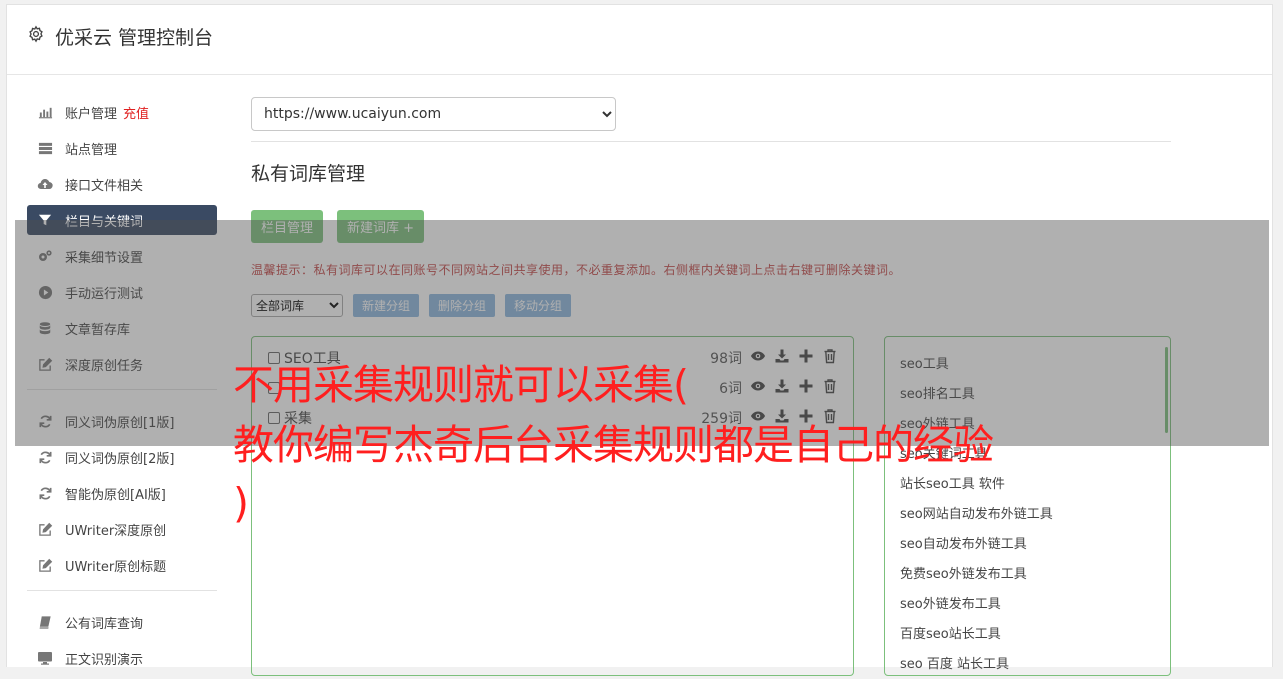 The image size is (1283, 679). What do you see at coordinates (104, 186) in the screenshot?
I see `sidebar-item-label: 接口文件相关` at bounding box center [104, 186].